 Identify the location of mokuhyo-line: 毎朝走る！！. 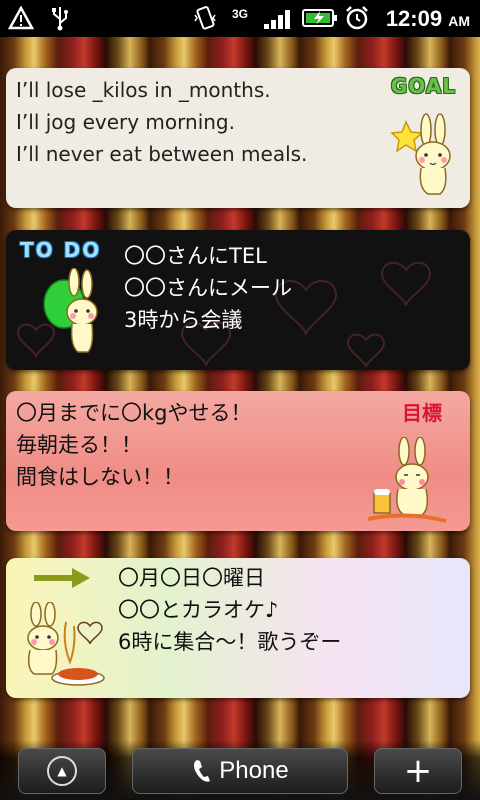
(79, 445).